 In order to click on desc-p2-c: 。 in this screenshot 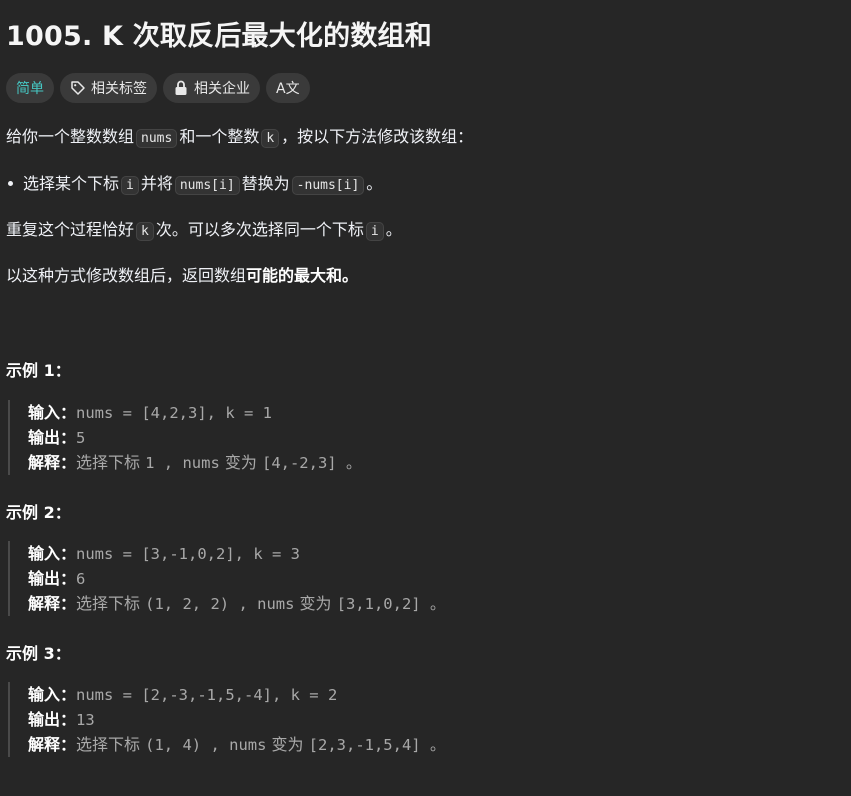, I will do `click(393, 229)`.